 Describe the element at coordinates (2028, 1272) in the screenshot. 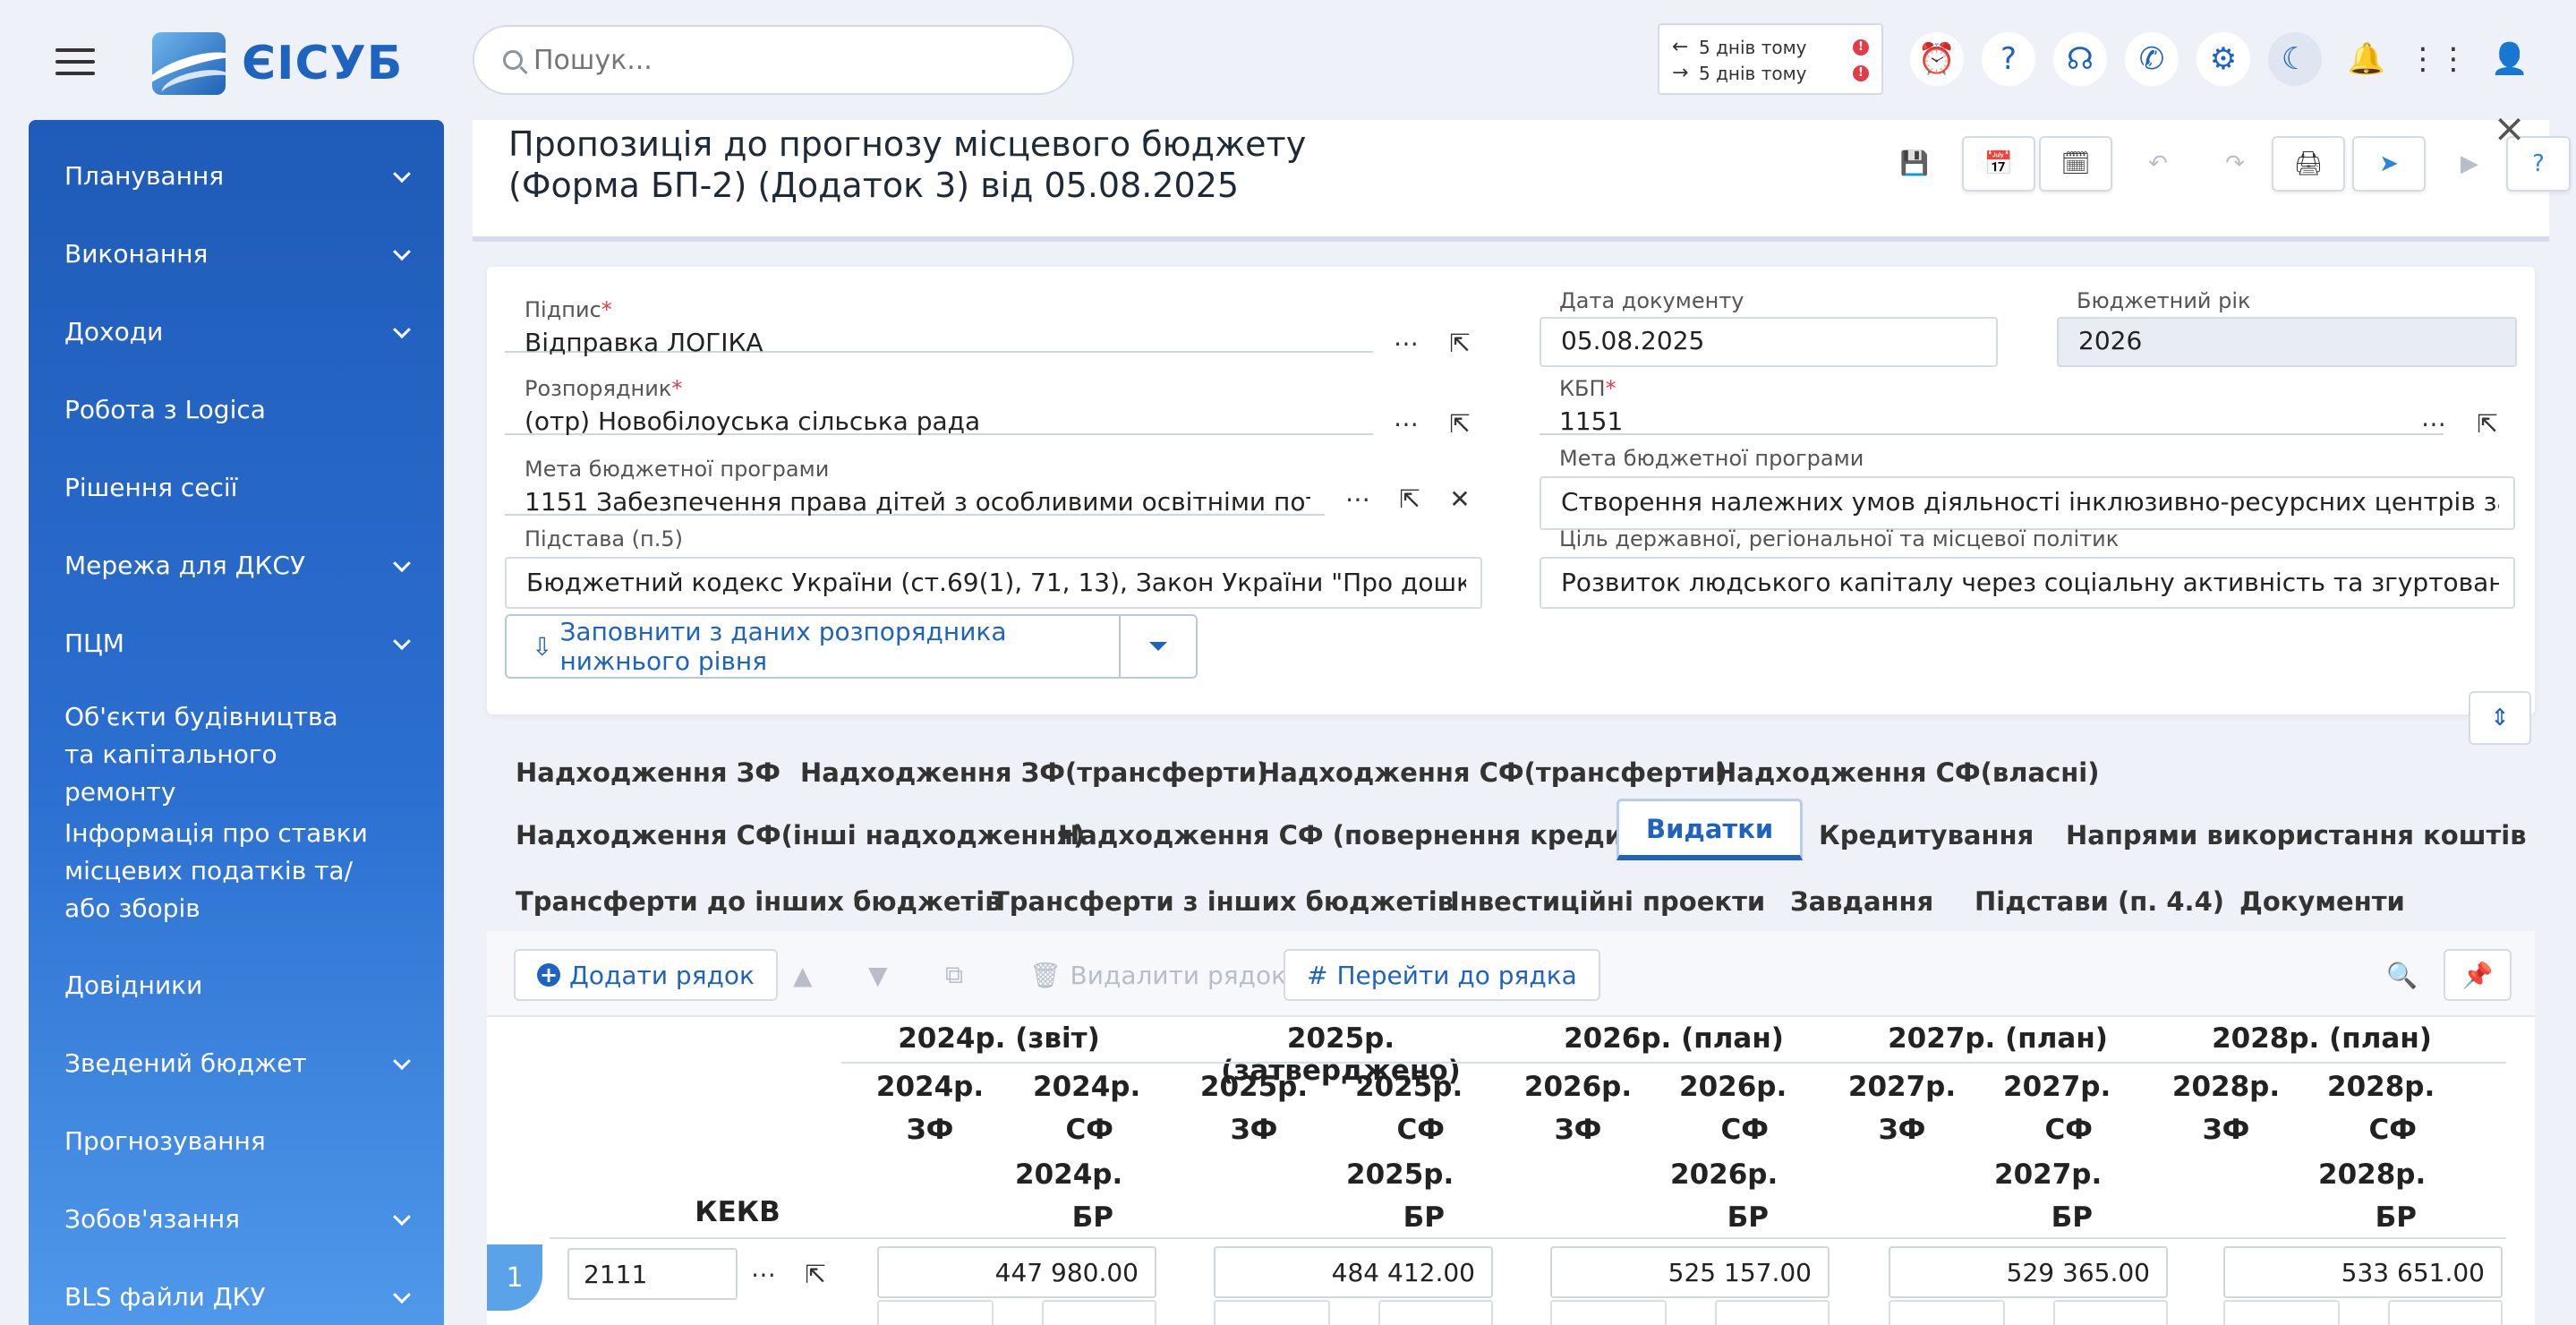

I see `total-2027-cell: 529 365.00` at that location.